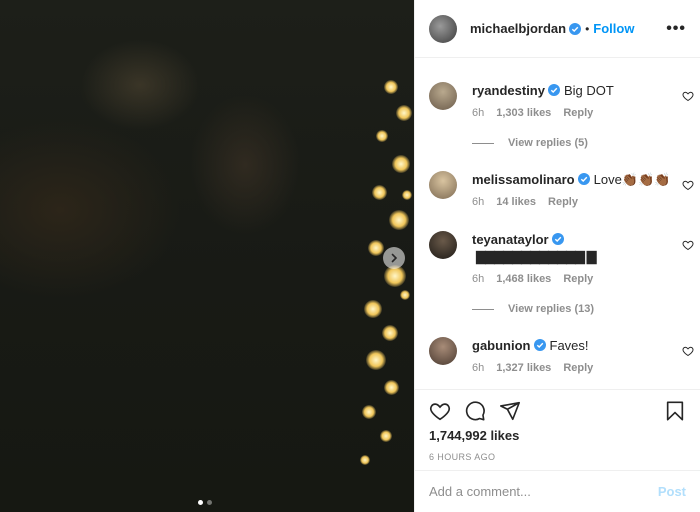 This screenshot has width=700, height=512. I want to click on bookmark-icon, so click(675, 411).